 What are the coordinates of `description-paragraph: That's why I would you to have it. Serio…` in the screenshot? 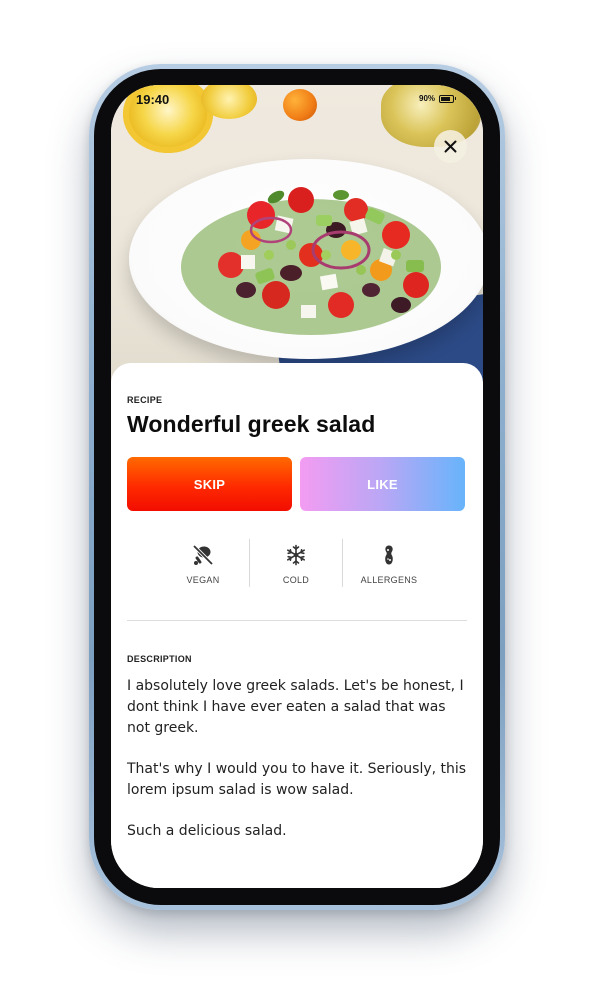 It's located at (297, 779).